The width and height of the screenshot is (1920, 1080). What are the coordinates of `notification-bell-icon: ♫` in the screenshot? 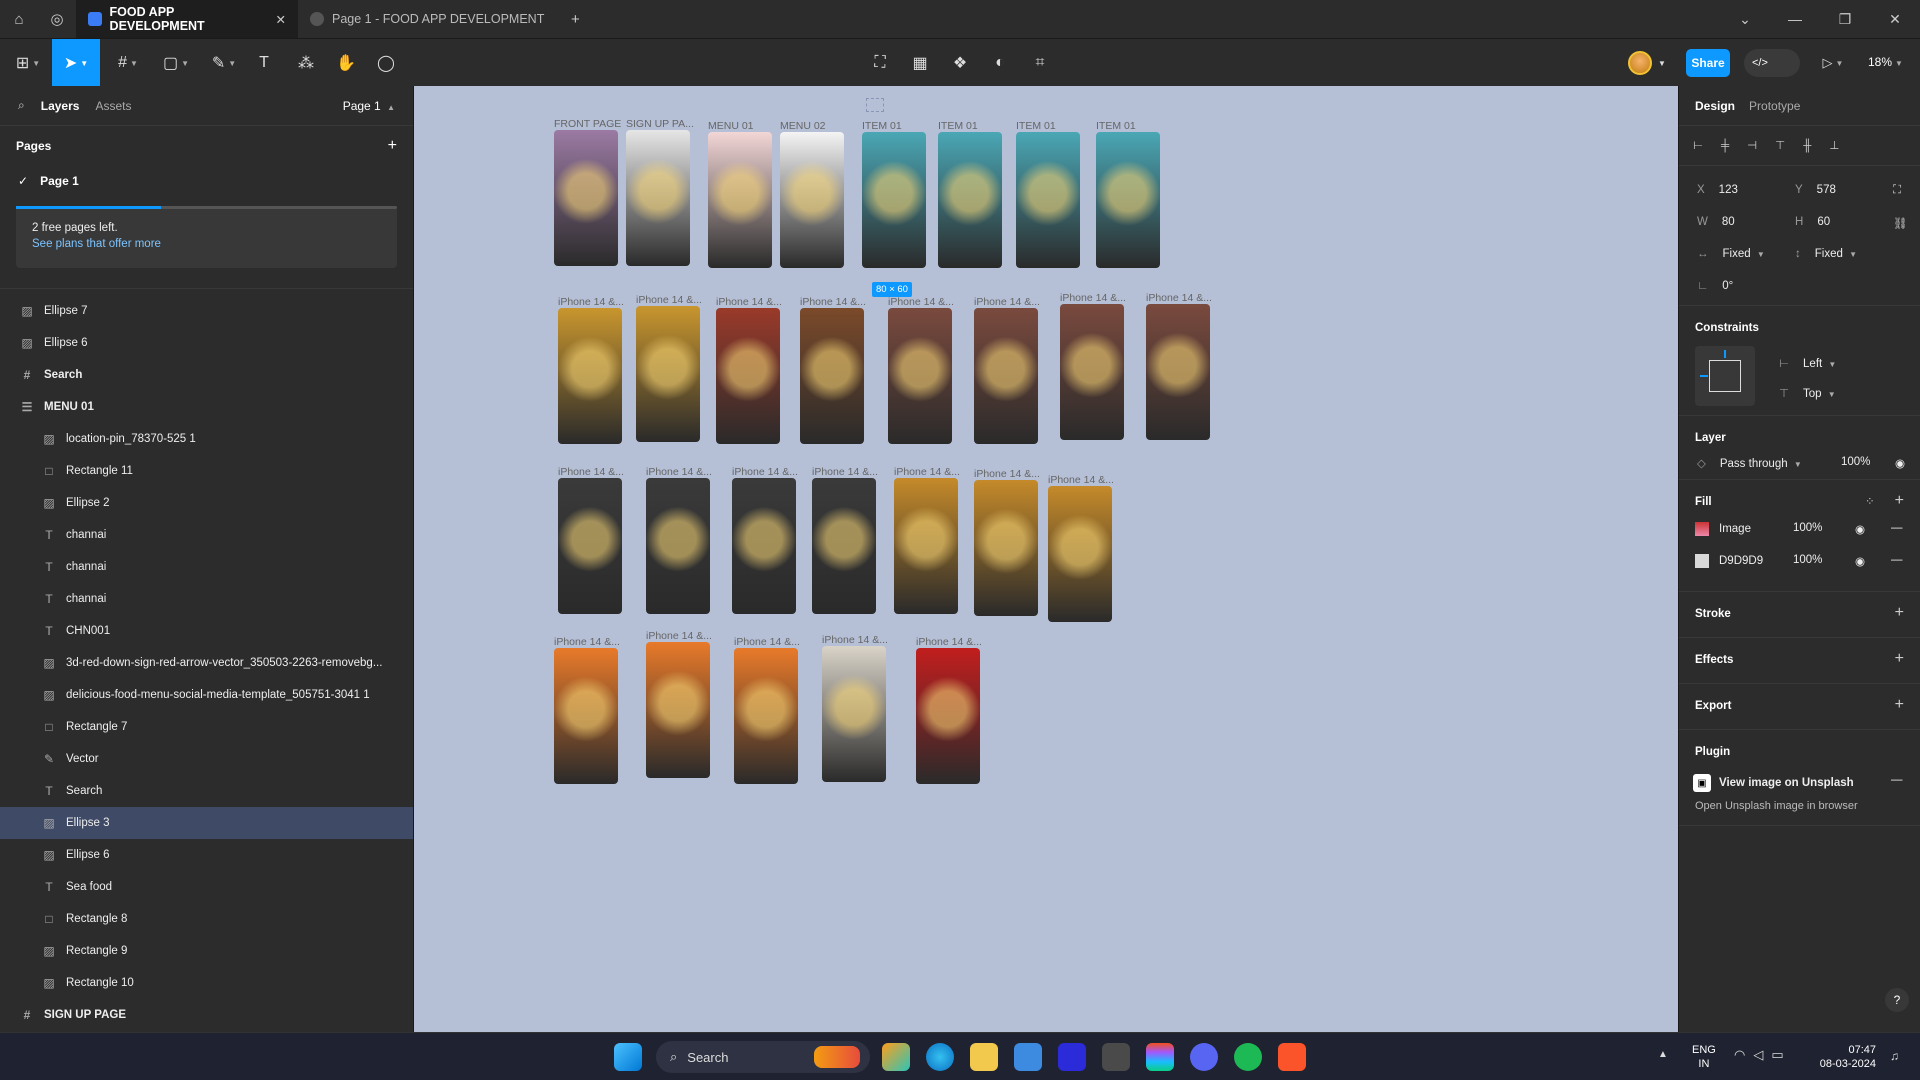 It's located at (1894, 1056).